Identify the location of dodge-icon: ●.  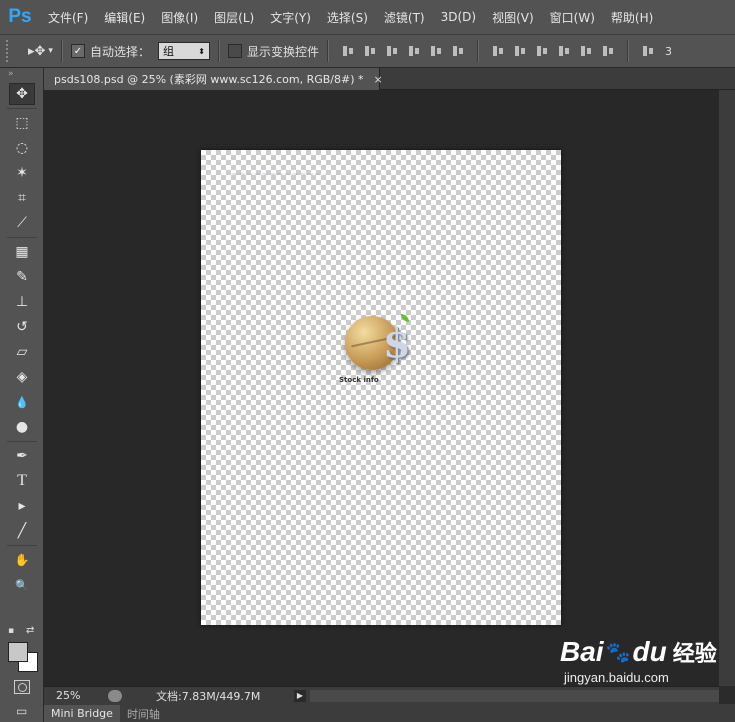
(22, 427).